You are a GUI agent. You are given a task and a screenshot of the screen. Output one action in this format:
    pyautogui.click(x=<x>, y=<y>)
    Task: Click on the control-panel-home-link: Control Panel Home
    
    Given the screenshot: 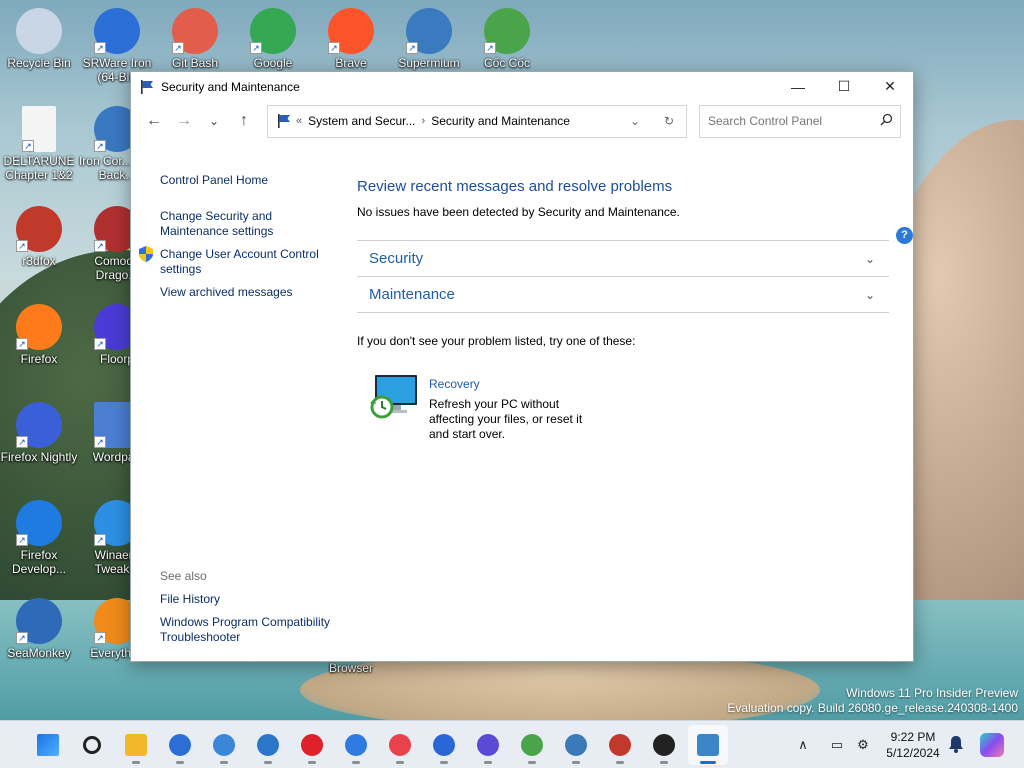 What is the action you would take?
    pyautogui.click(x=247, y=180)
    